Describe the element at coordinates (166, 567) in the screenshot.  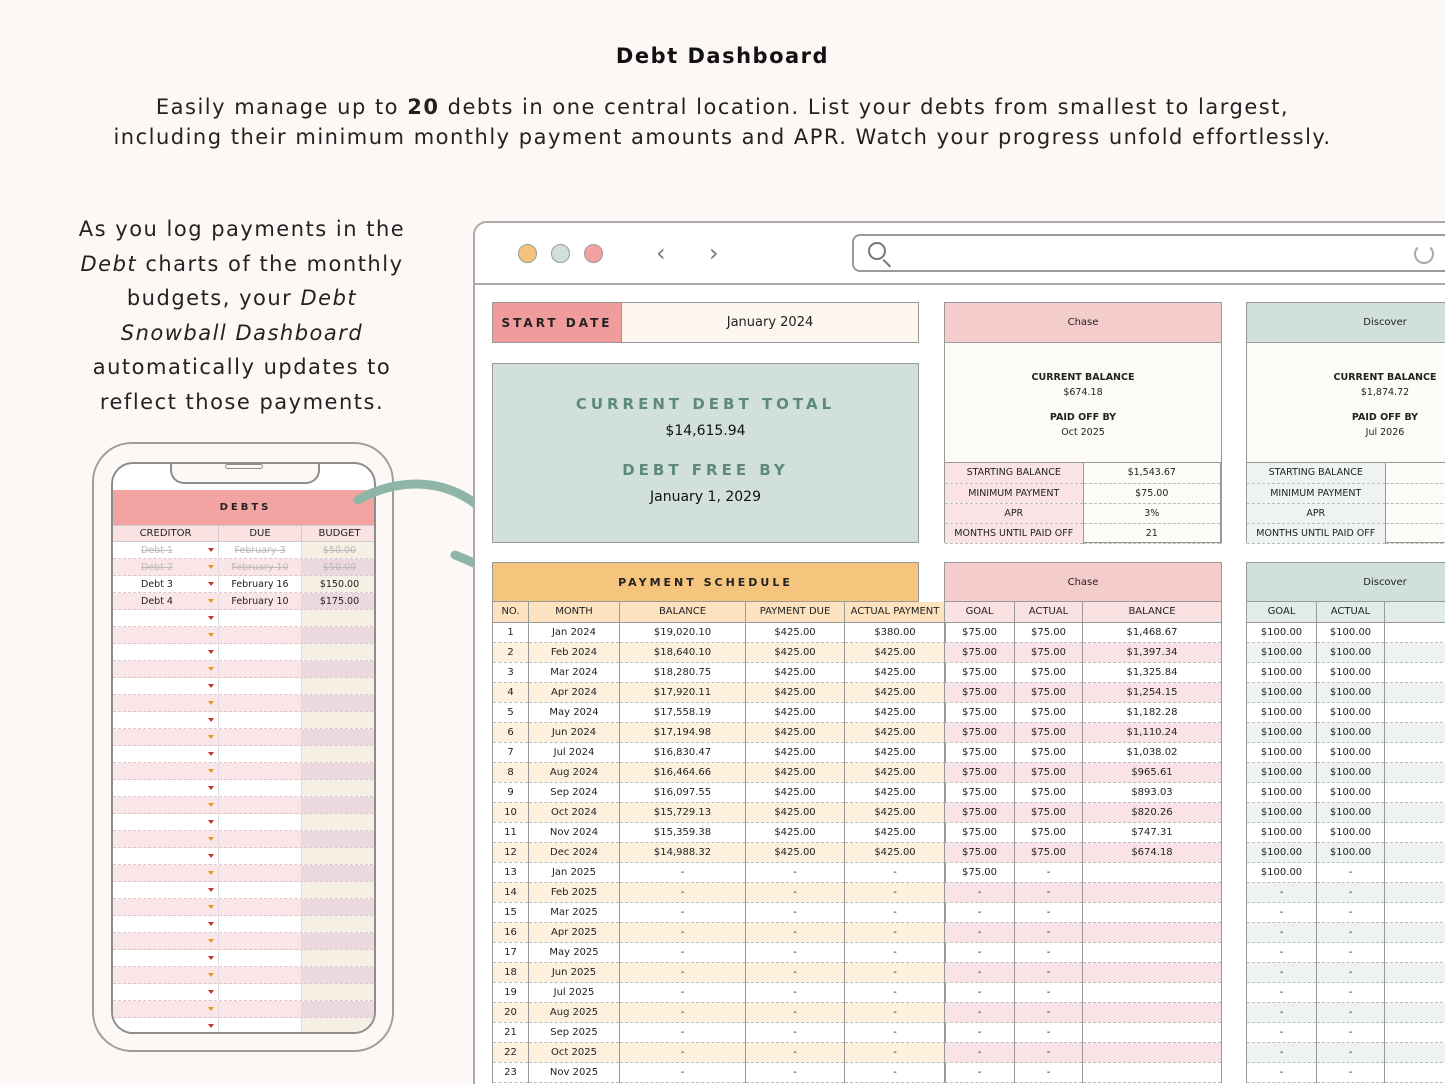
I see `creditor-cell: Debt 2` at that location.